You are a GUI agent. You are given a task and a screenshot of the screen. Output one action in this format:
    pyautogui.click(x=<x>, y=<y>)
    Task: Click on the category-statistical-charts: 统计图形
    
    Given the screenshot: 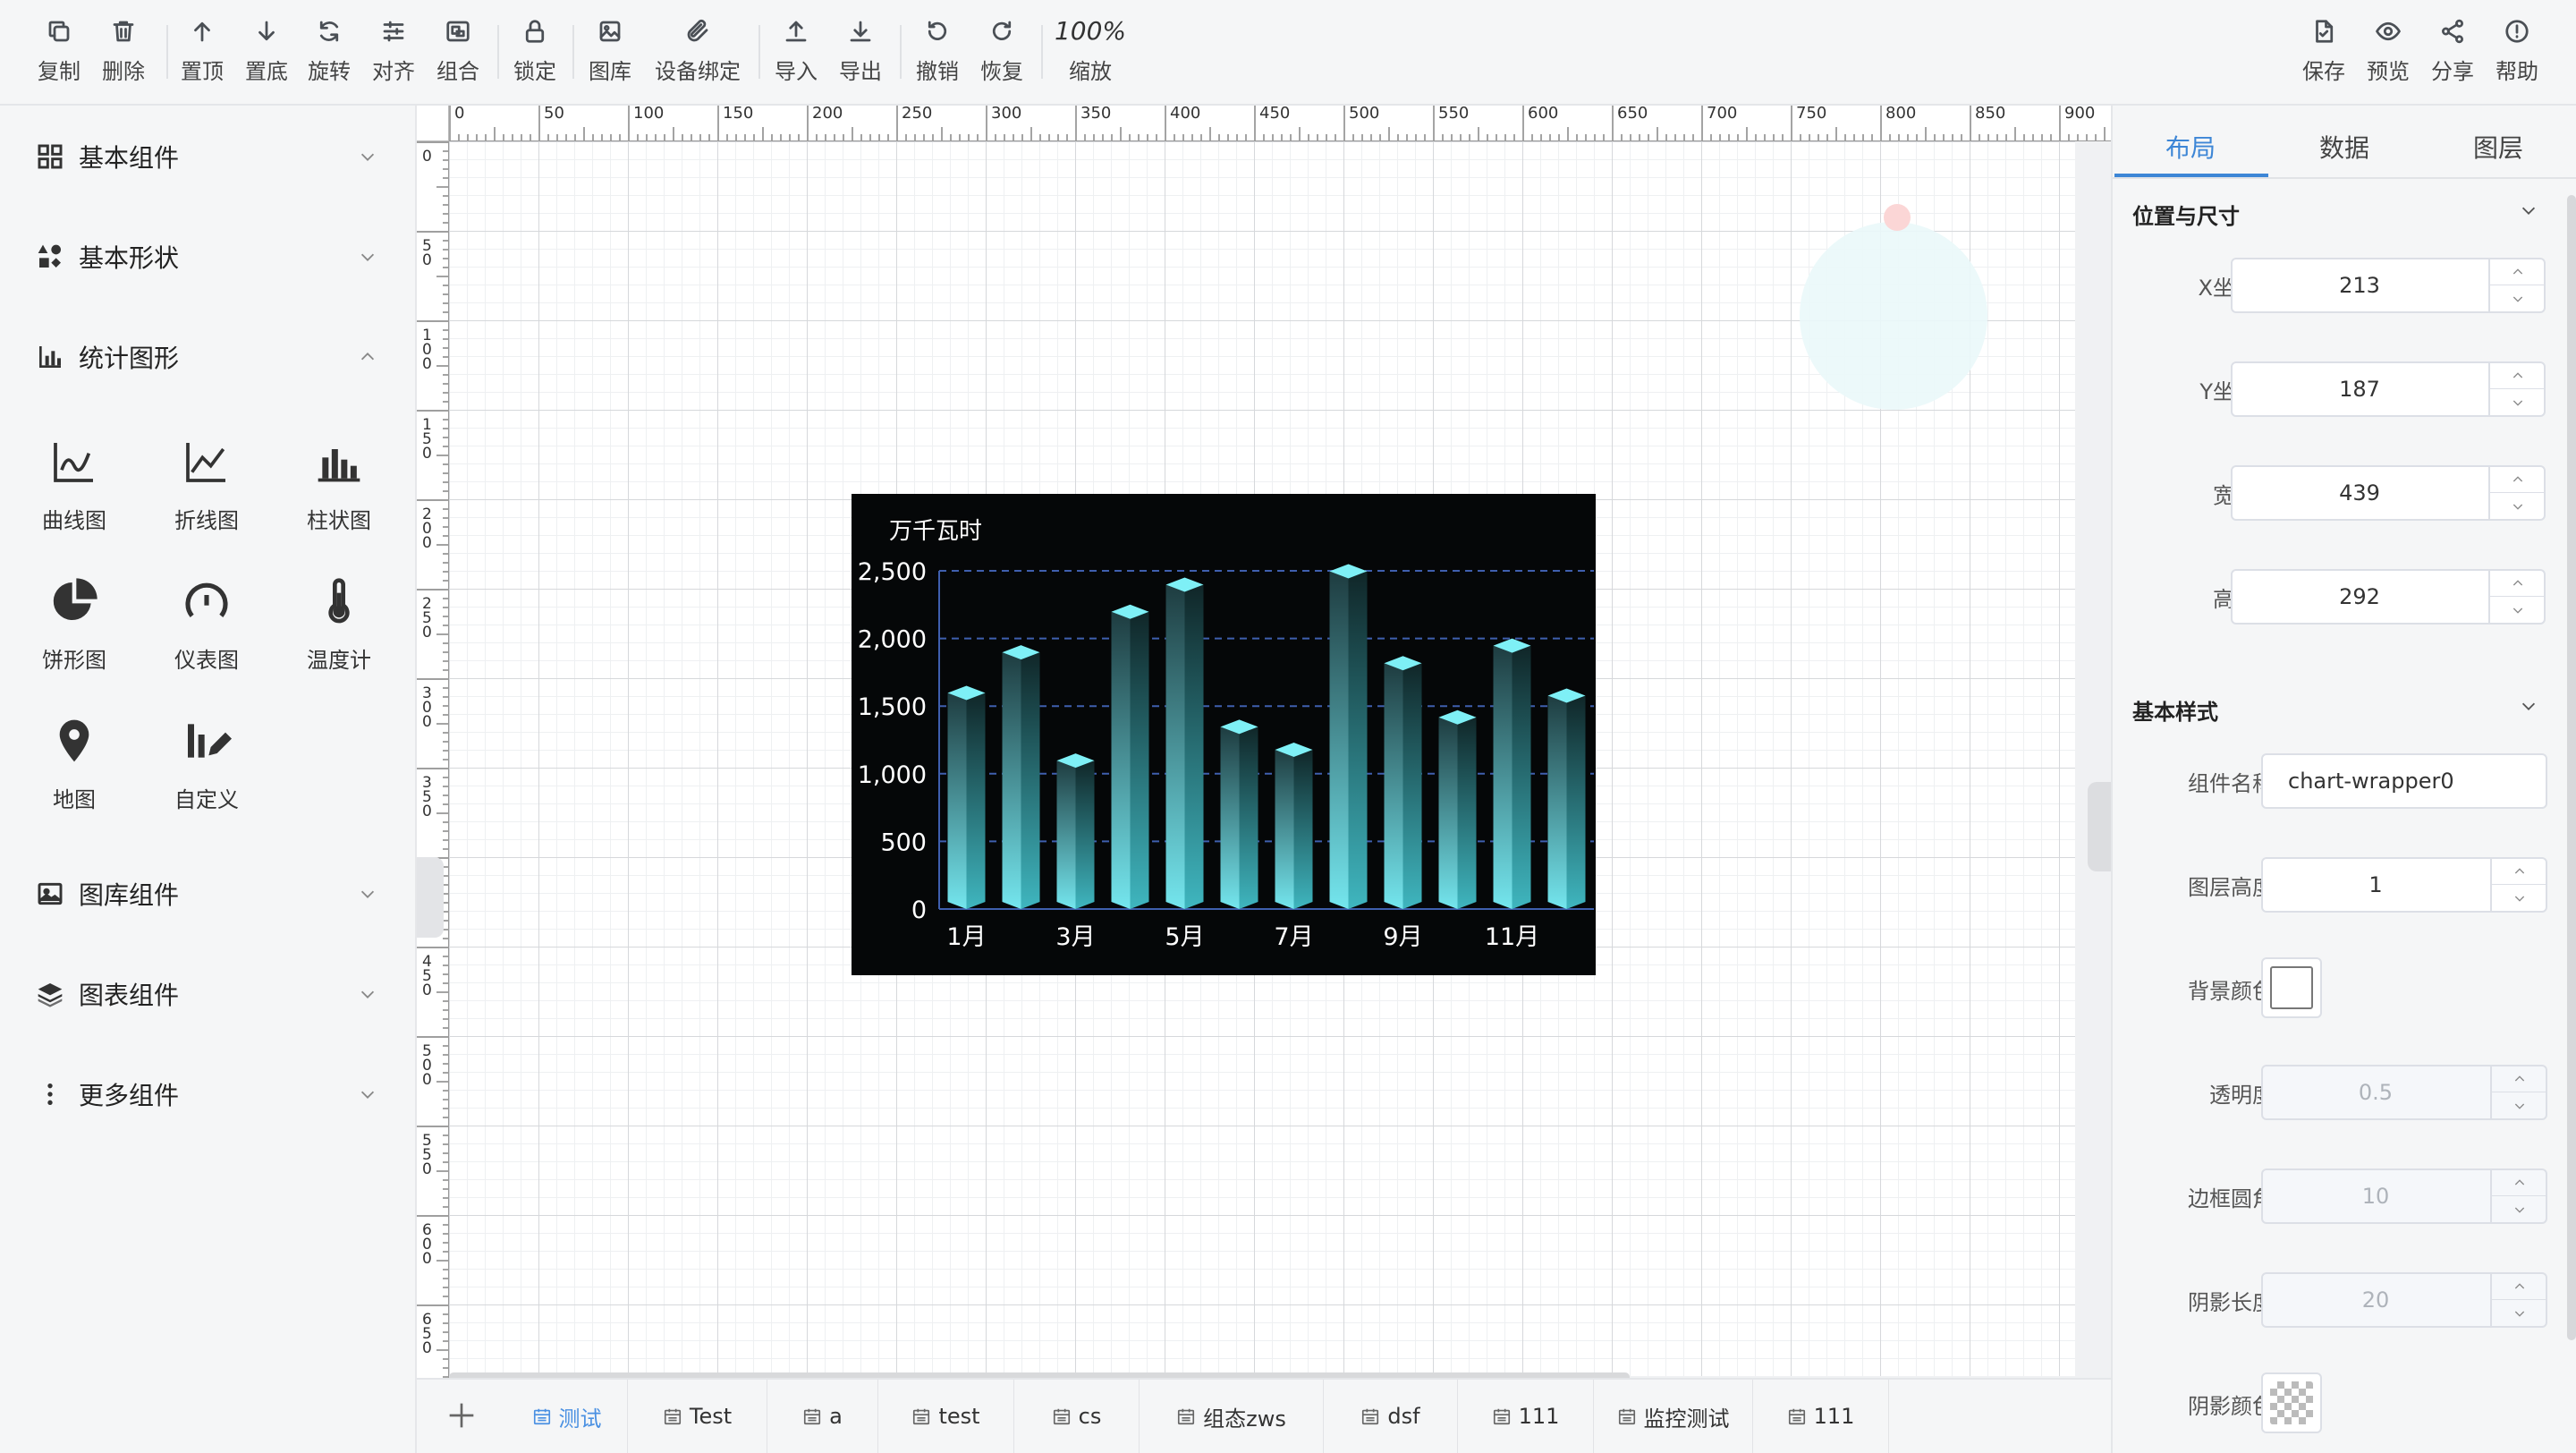 What is the action you would take?
    pyautogui.click(x=208, y=357)
    